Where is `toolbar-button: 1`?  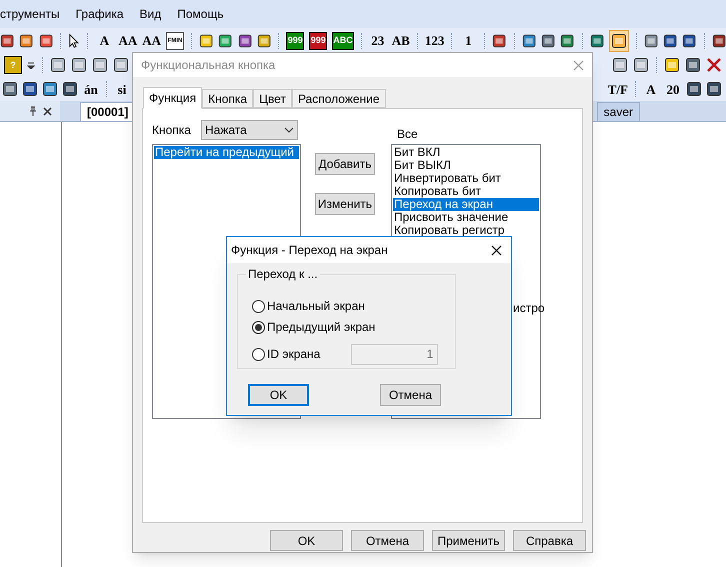
toolbar-button: 1 is located at coordinates (468, 41).